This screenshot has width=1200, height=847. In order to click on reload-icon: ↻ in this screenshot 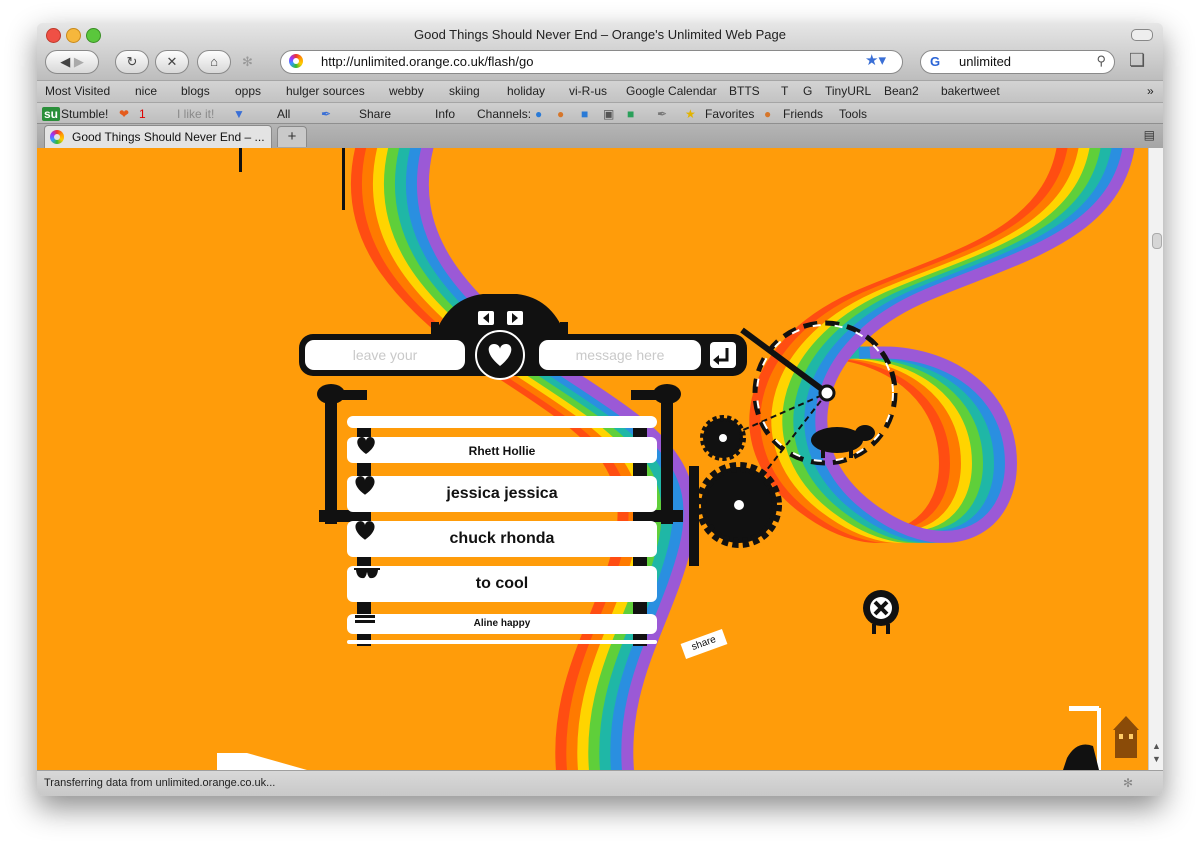, I will do `click(132, 61)`.